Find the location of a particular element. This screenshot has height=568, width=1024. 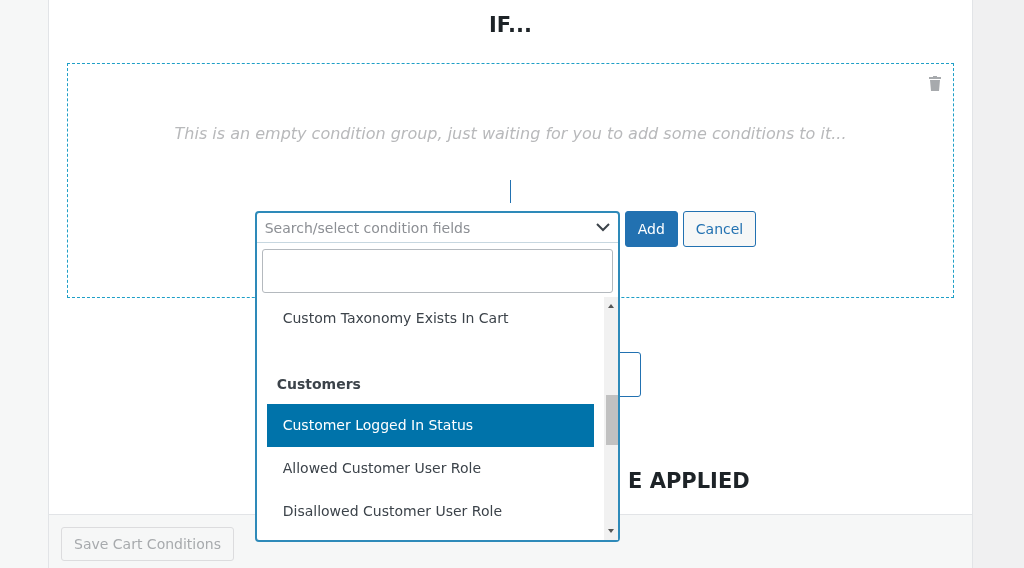

select-placeholder: Search/select condition fields is located at coordinates (367, 227).